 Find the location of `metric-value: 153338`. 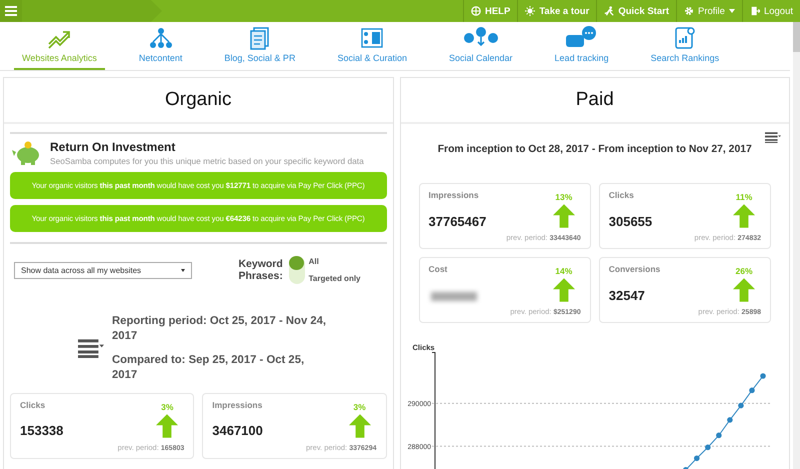

metric-value: 153338 is located at coordinates (42, 430).